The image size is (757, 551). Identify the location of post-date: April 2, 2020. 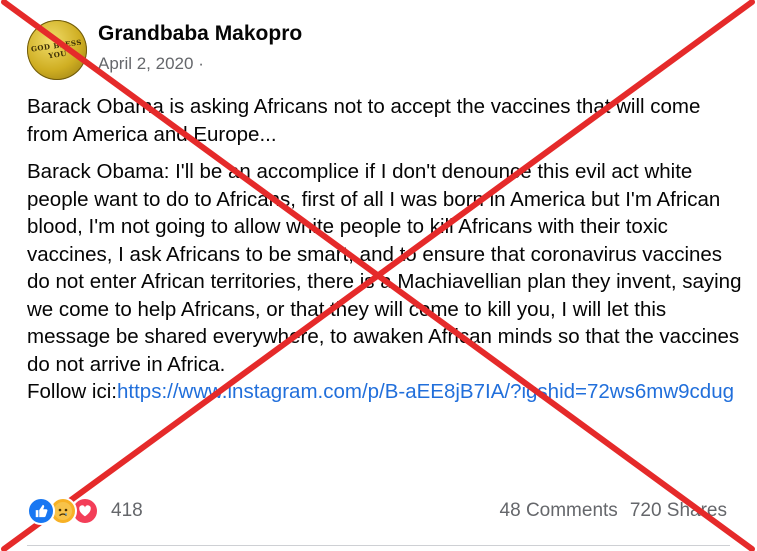
(145, 63).